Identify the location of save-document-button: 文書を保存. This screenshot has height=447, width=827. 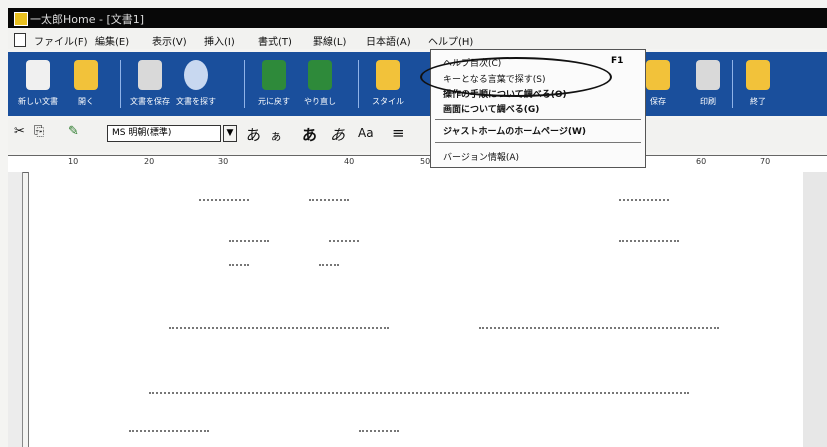
(150, 84).